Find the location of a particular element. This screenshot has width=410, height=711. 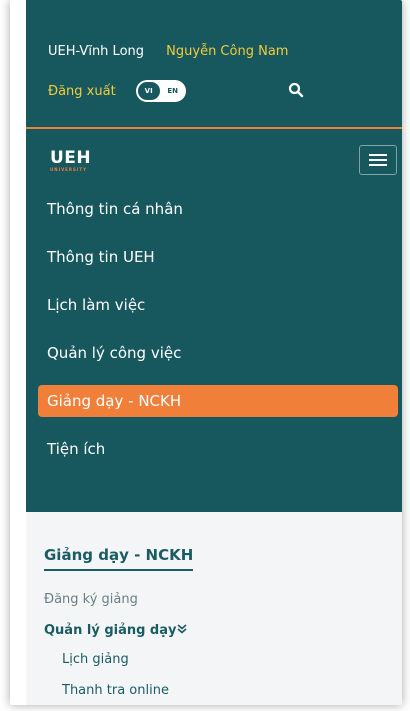

logo-text: UEH is located at coordinates (71, 158).